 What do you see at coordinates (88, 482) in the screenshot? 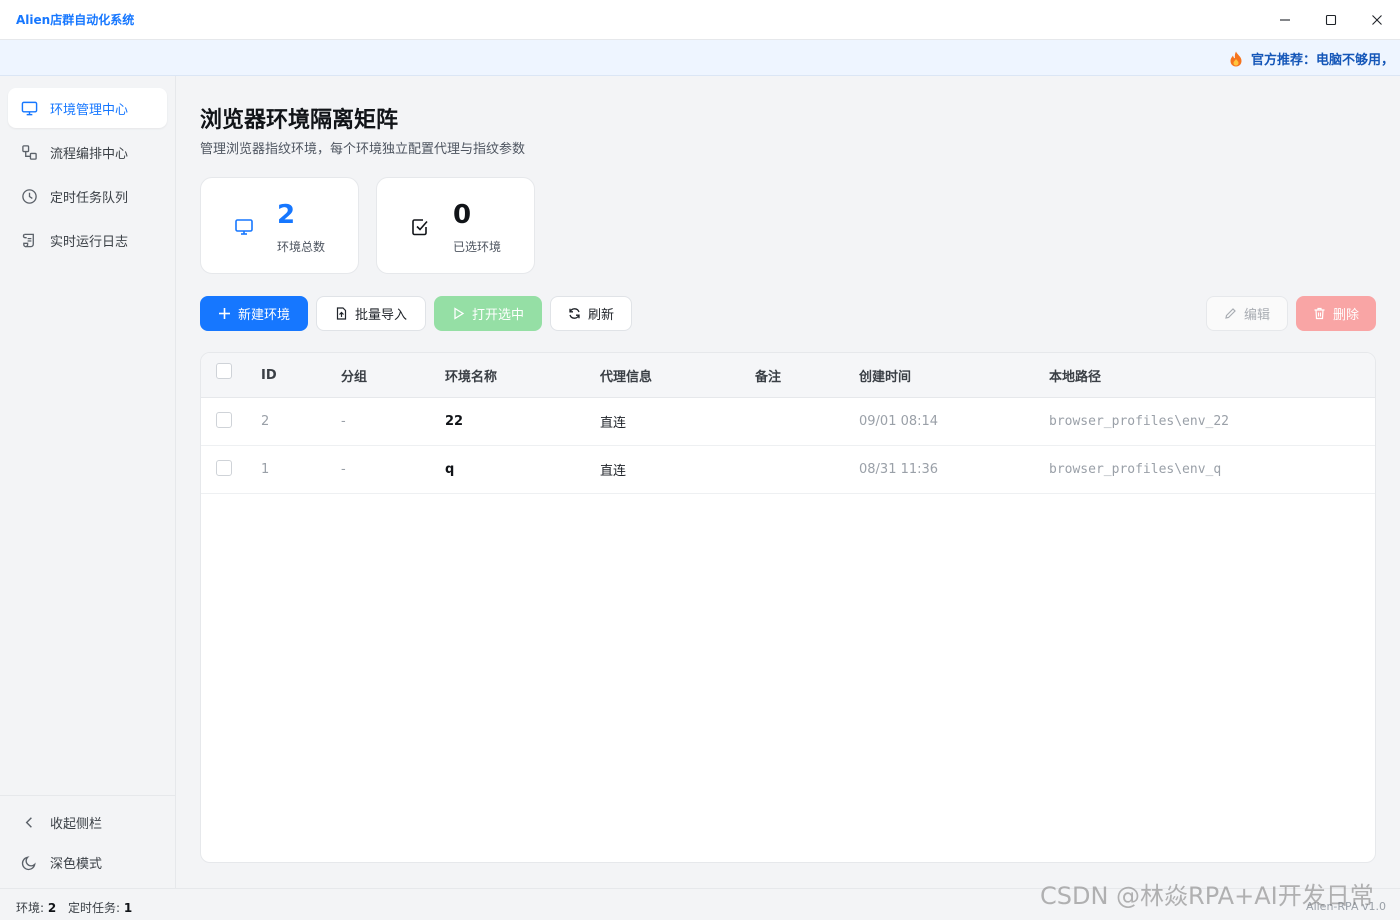
I see `sidebar: 环境管理中心 流程编排中心 定时任务队列 实时运行日志 收起侧栏 深色模式` at bounding box center [88, 482].